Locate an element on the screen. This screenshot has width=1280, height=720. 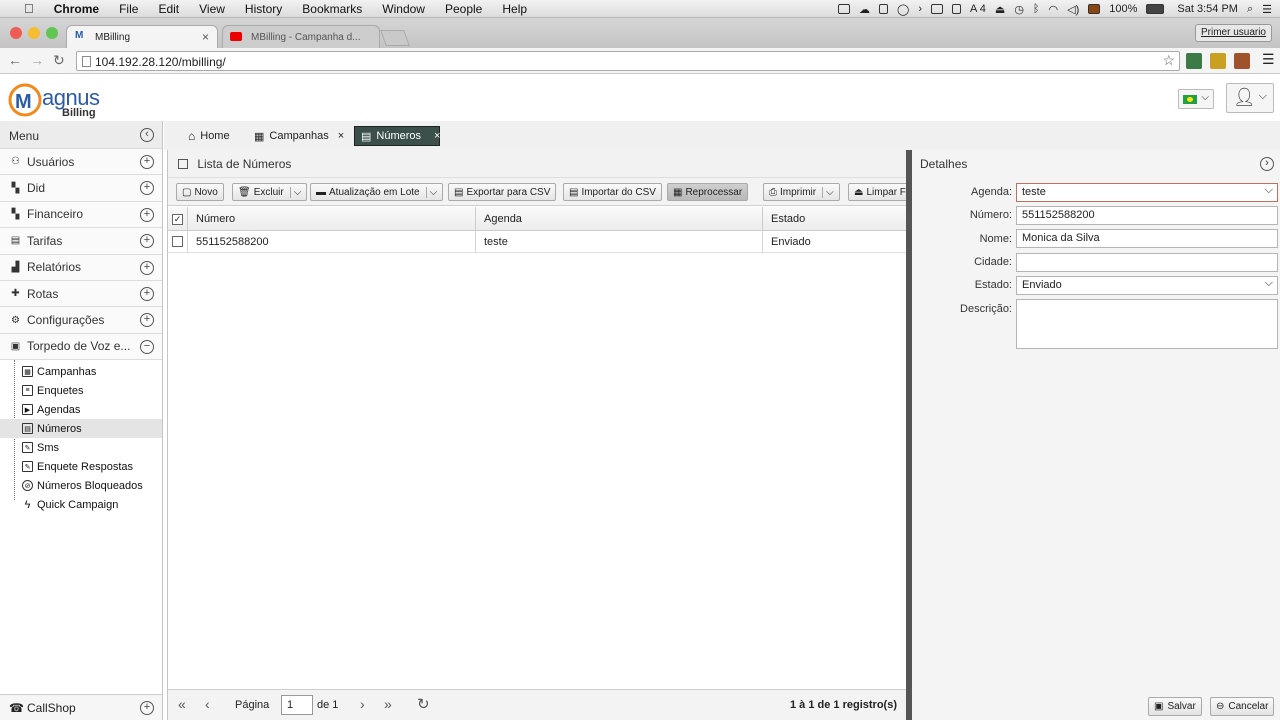
last-page-icon: » is located at coordinates (388, 704).